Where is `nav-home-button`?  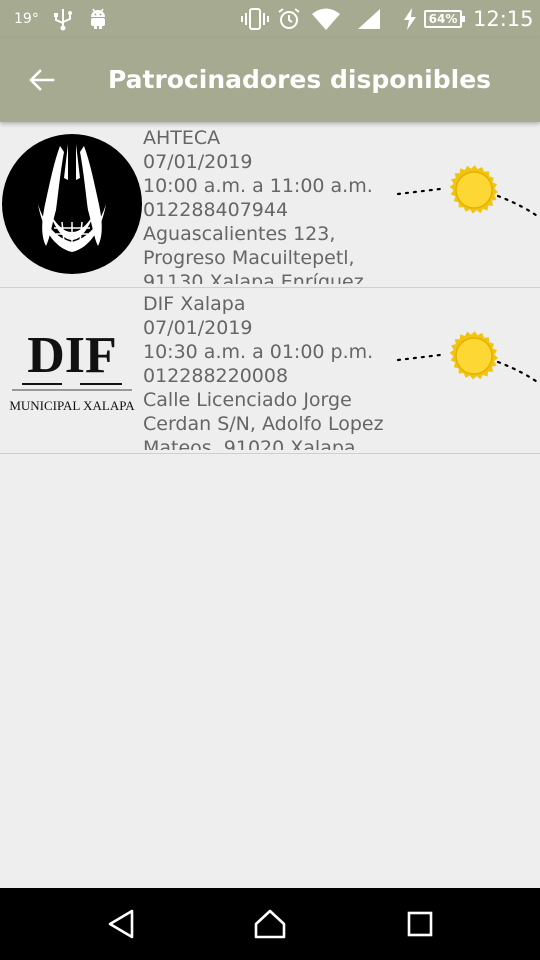
nav-home-button is located at coordinates (270, 924).